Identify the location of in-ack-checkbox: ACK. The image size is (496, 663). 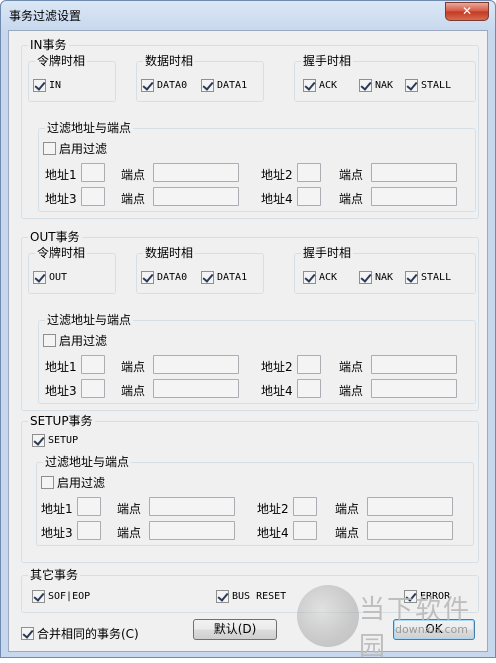
(320, 85).